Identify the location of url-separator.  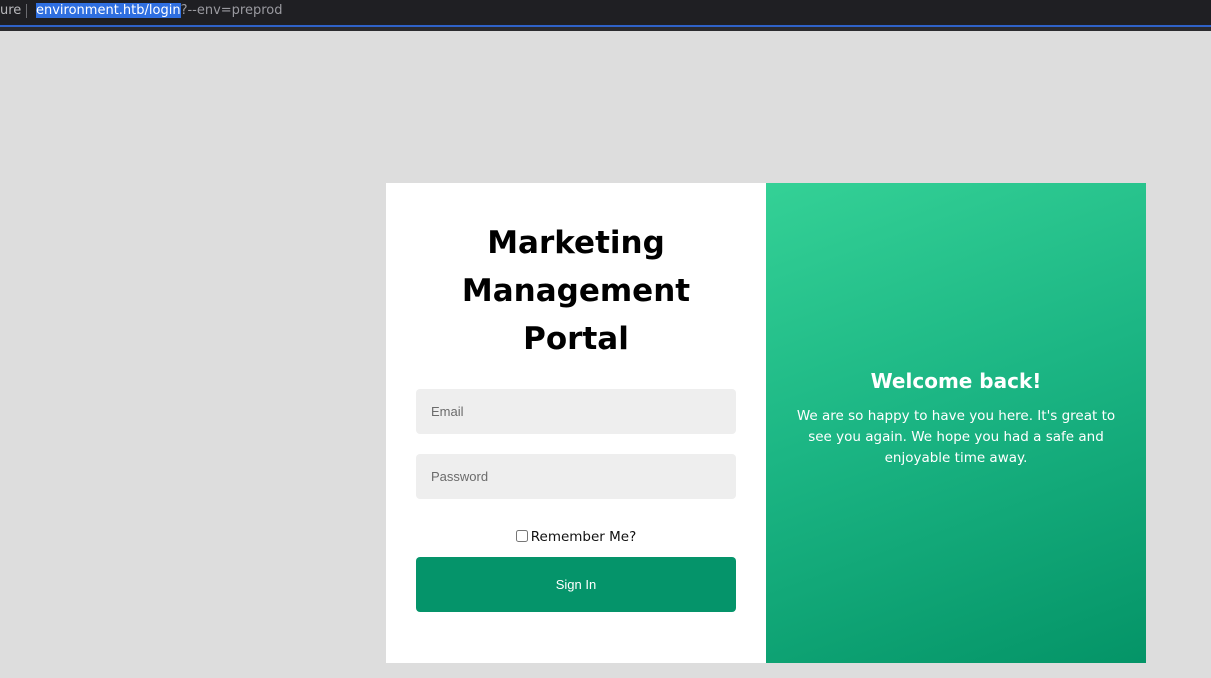
(26, 11).